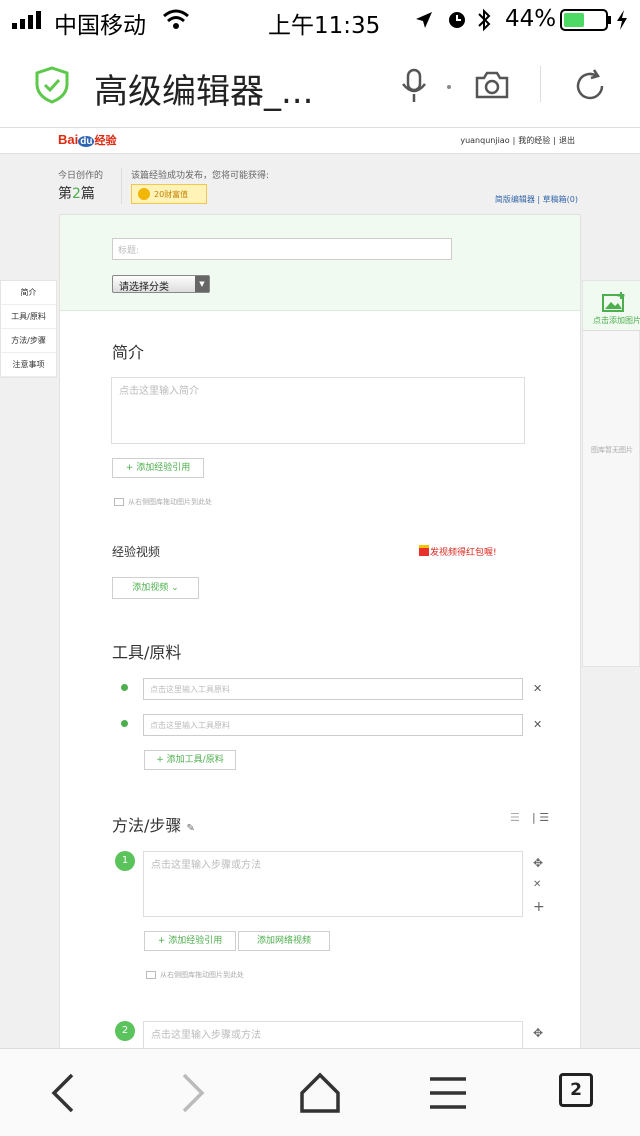 This screenshot has height=1136, width=640. I want to click on category-select: 请选择分类 ▼, so click(161, 284).